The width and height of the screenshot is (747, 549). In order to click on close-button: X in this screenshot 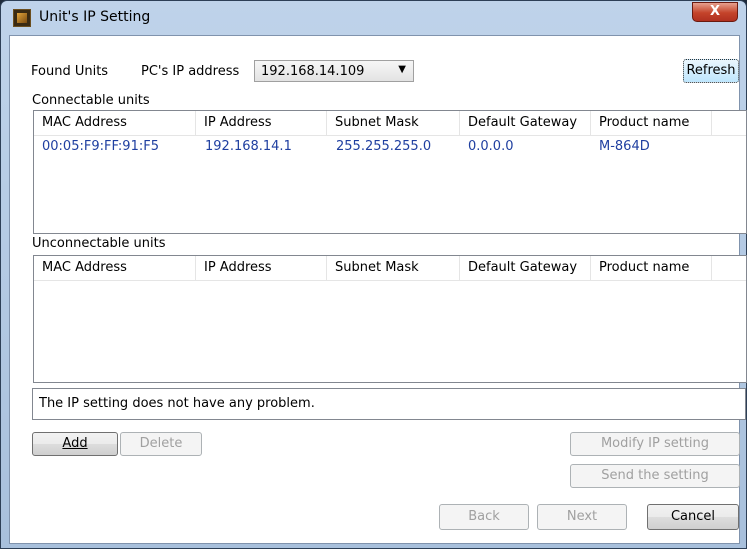, I will do `click(715, 12)`.